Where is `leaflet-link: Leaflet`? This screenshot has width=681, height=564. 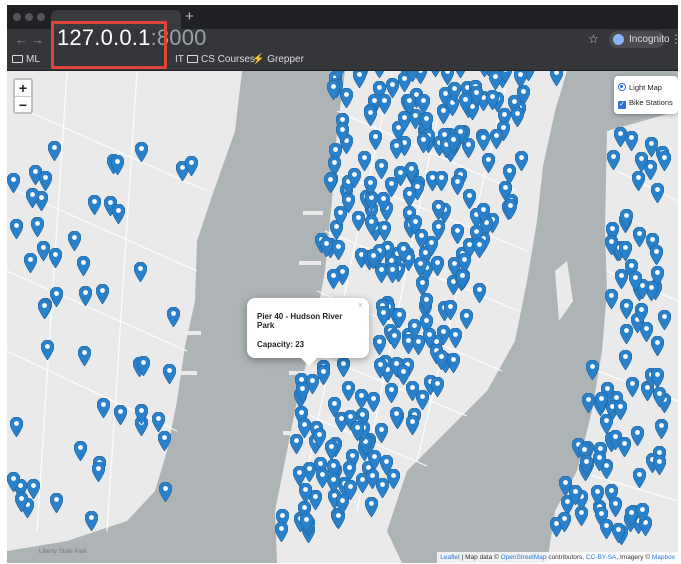
leaflet-link: Leaflet is located at coordinates (450, 557).